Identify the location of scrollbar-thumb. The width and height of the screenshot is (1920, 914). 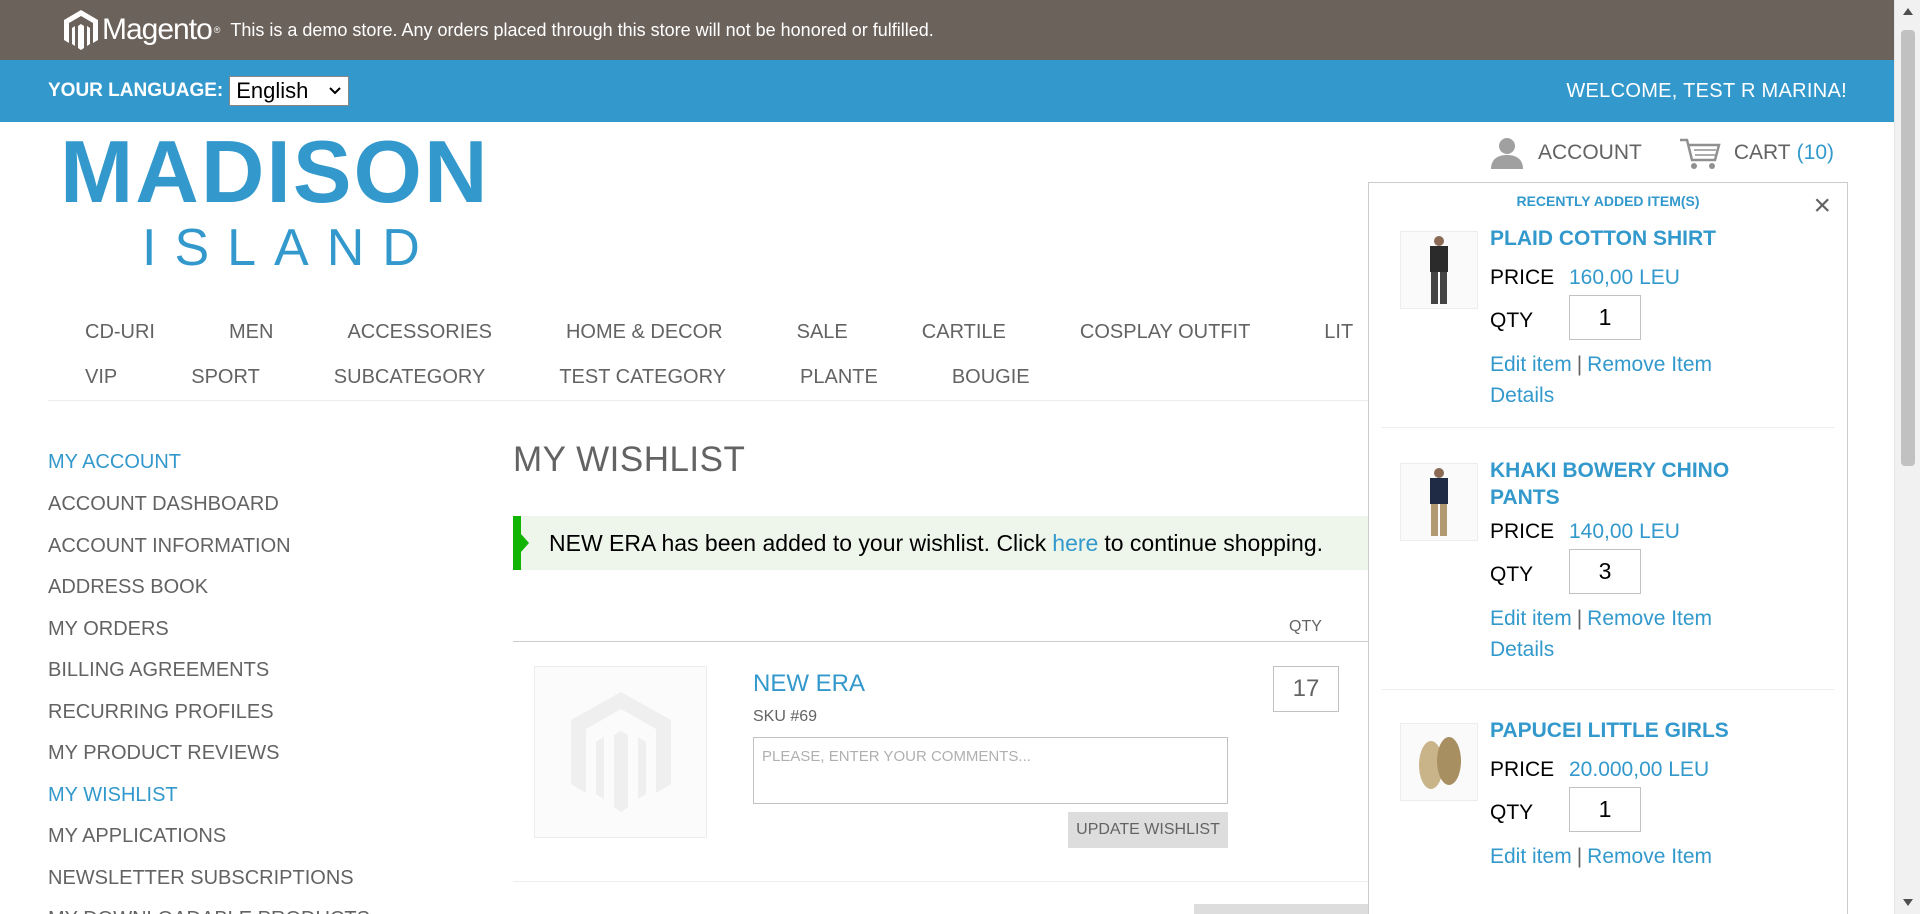
(1908, 248).